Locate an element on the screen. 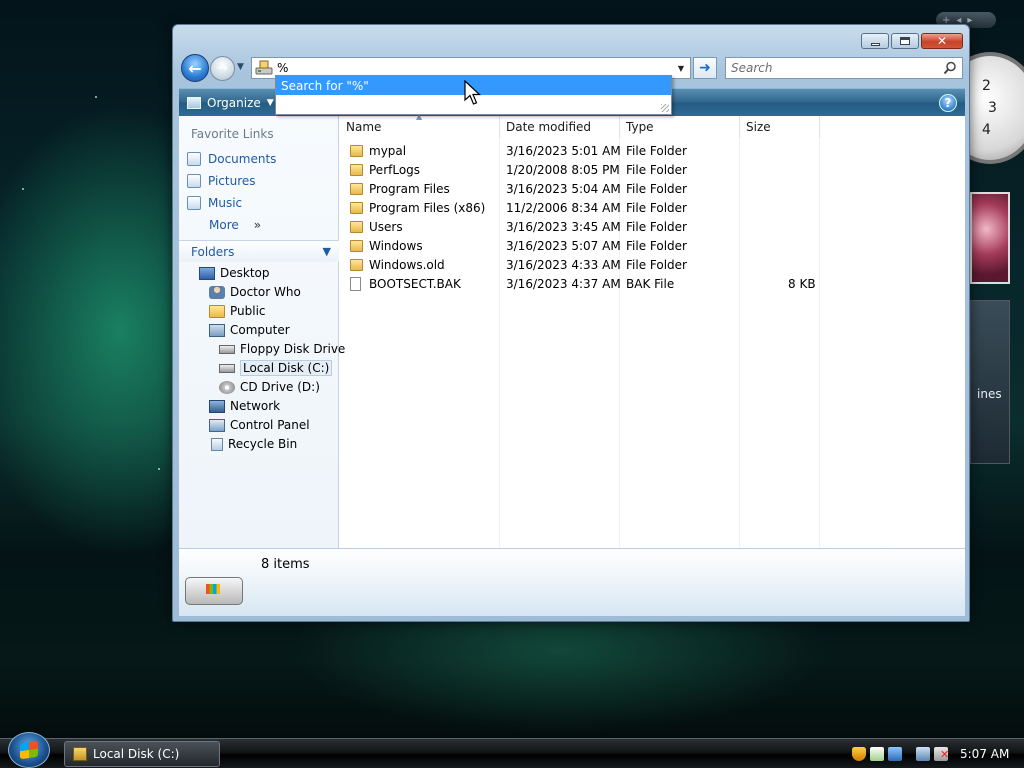  column-header-label: Date modified is located at coordinates (549, 127).